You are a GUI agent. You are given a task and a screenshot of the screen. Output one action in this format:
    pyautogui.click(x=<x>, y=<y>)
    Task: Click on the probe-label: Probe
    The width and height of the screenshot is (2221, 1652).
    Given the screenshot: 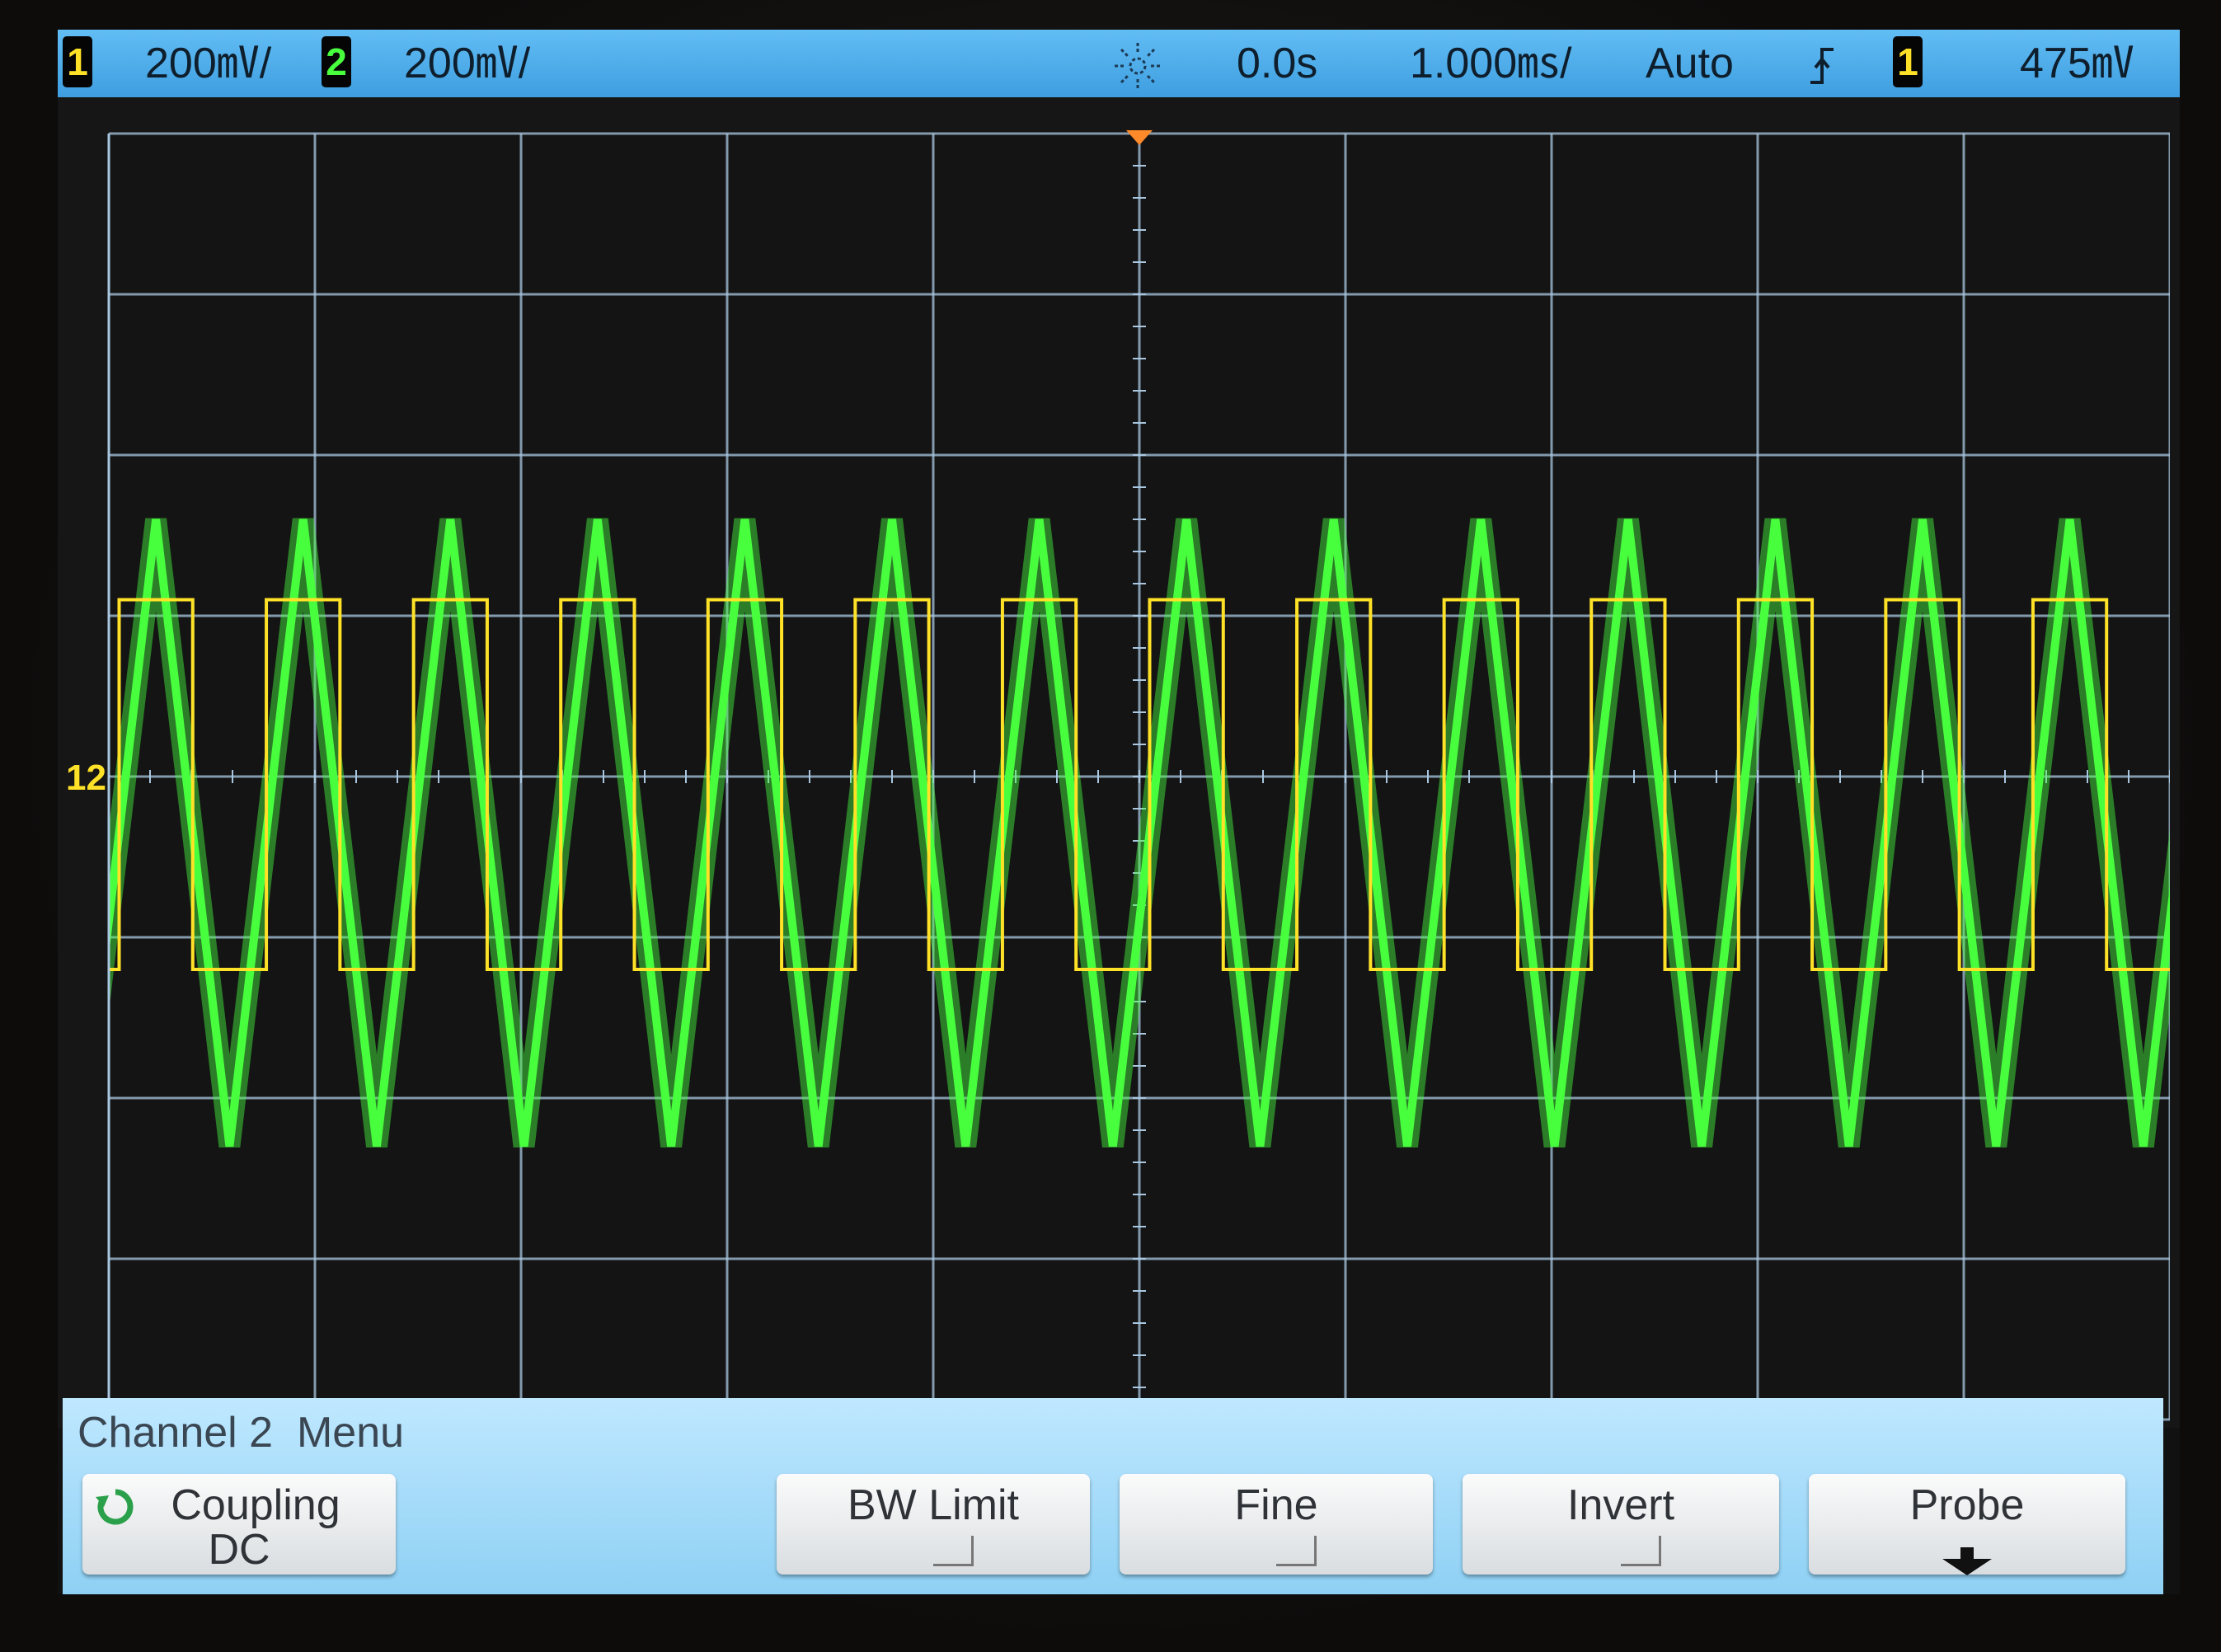 What is the action you would take?
    pyautogui.click(x=1967, y=1505)
    